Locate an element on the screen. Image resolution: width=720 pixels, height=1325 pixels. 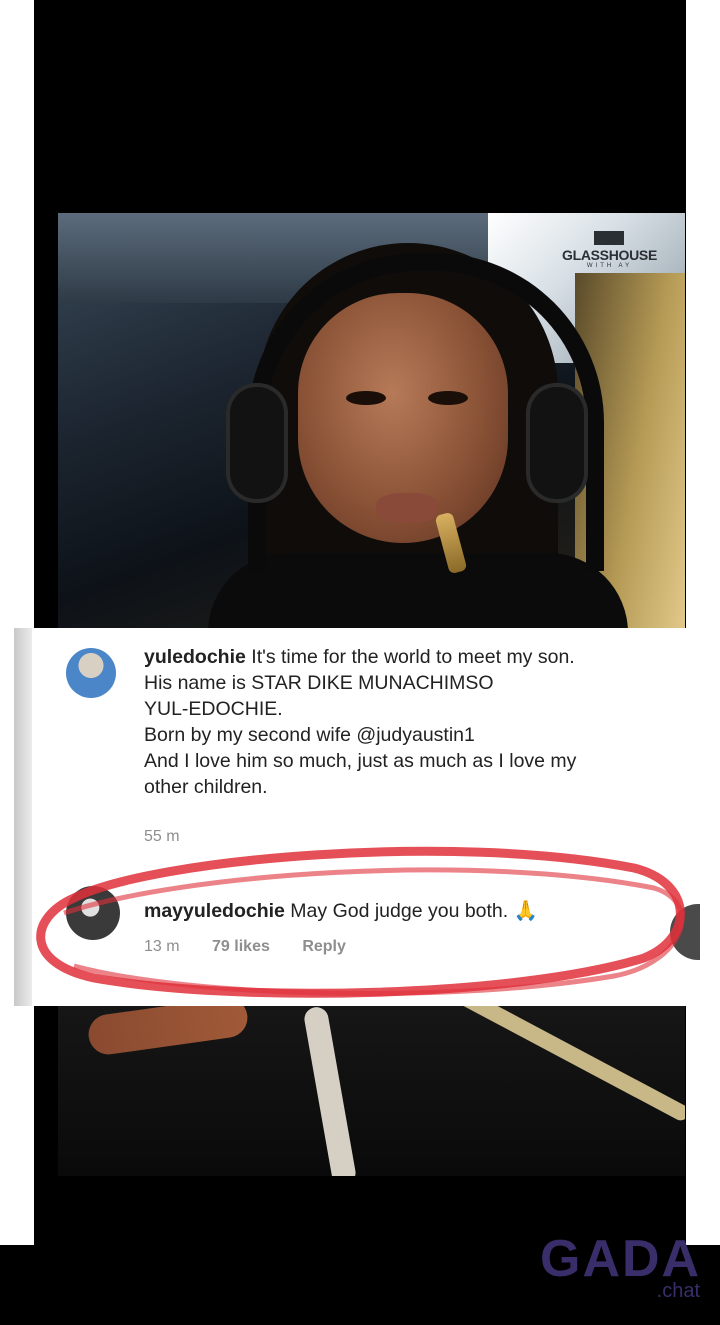
logo-mark-icon is located at coordinates (609, 238).